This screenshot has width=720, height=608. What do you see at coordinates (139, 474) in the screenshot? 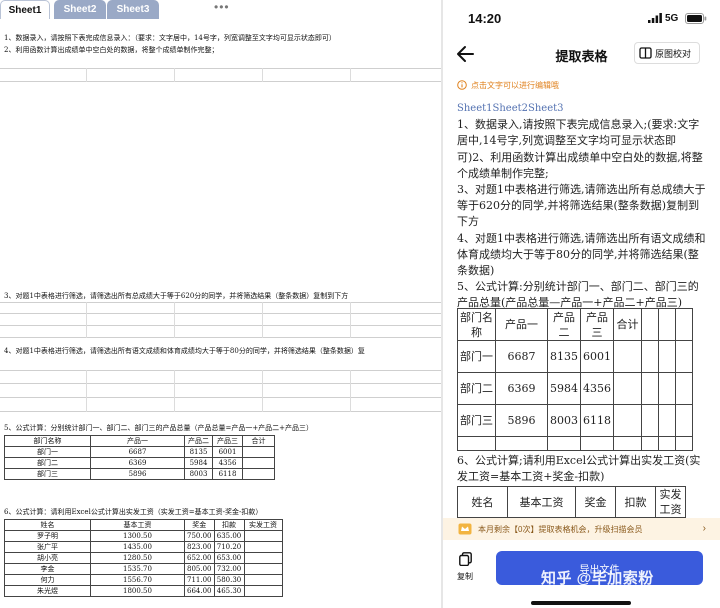
I see `table-row: 部门三 5896 8003 6118` at bounding box center [139, 474].